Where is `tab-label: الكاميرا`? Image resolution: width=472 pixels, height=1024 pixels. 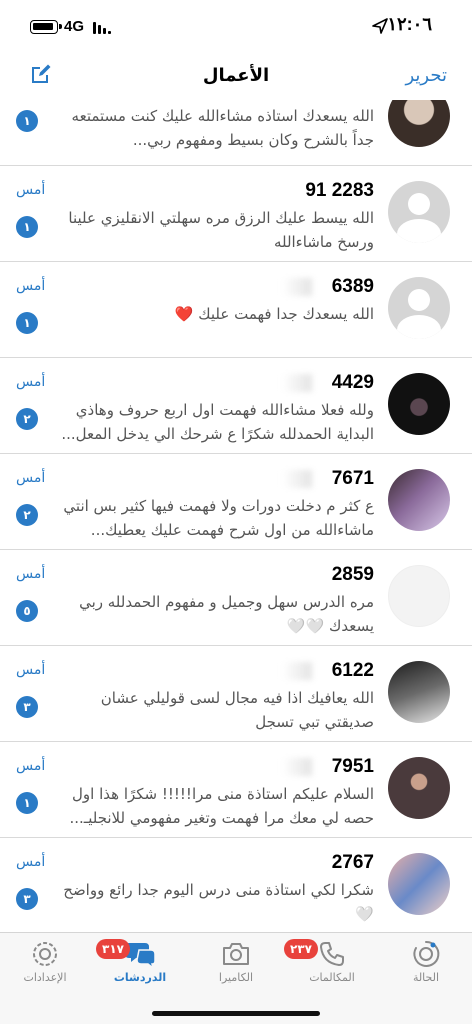 tab-label: الكاميرا is located at coordinates (236, 977).